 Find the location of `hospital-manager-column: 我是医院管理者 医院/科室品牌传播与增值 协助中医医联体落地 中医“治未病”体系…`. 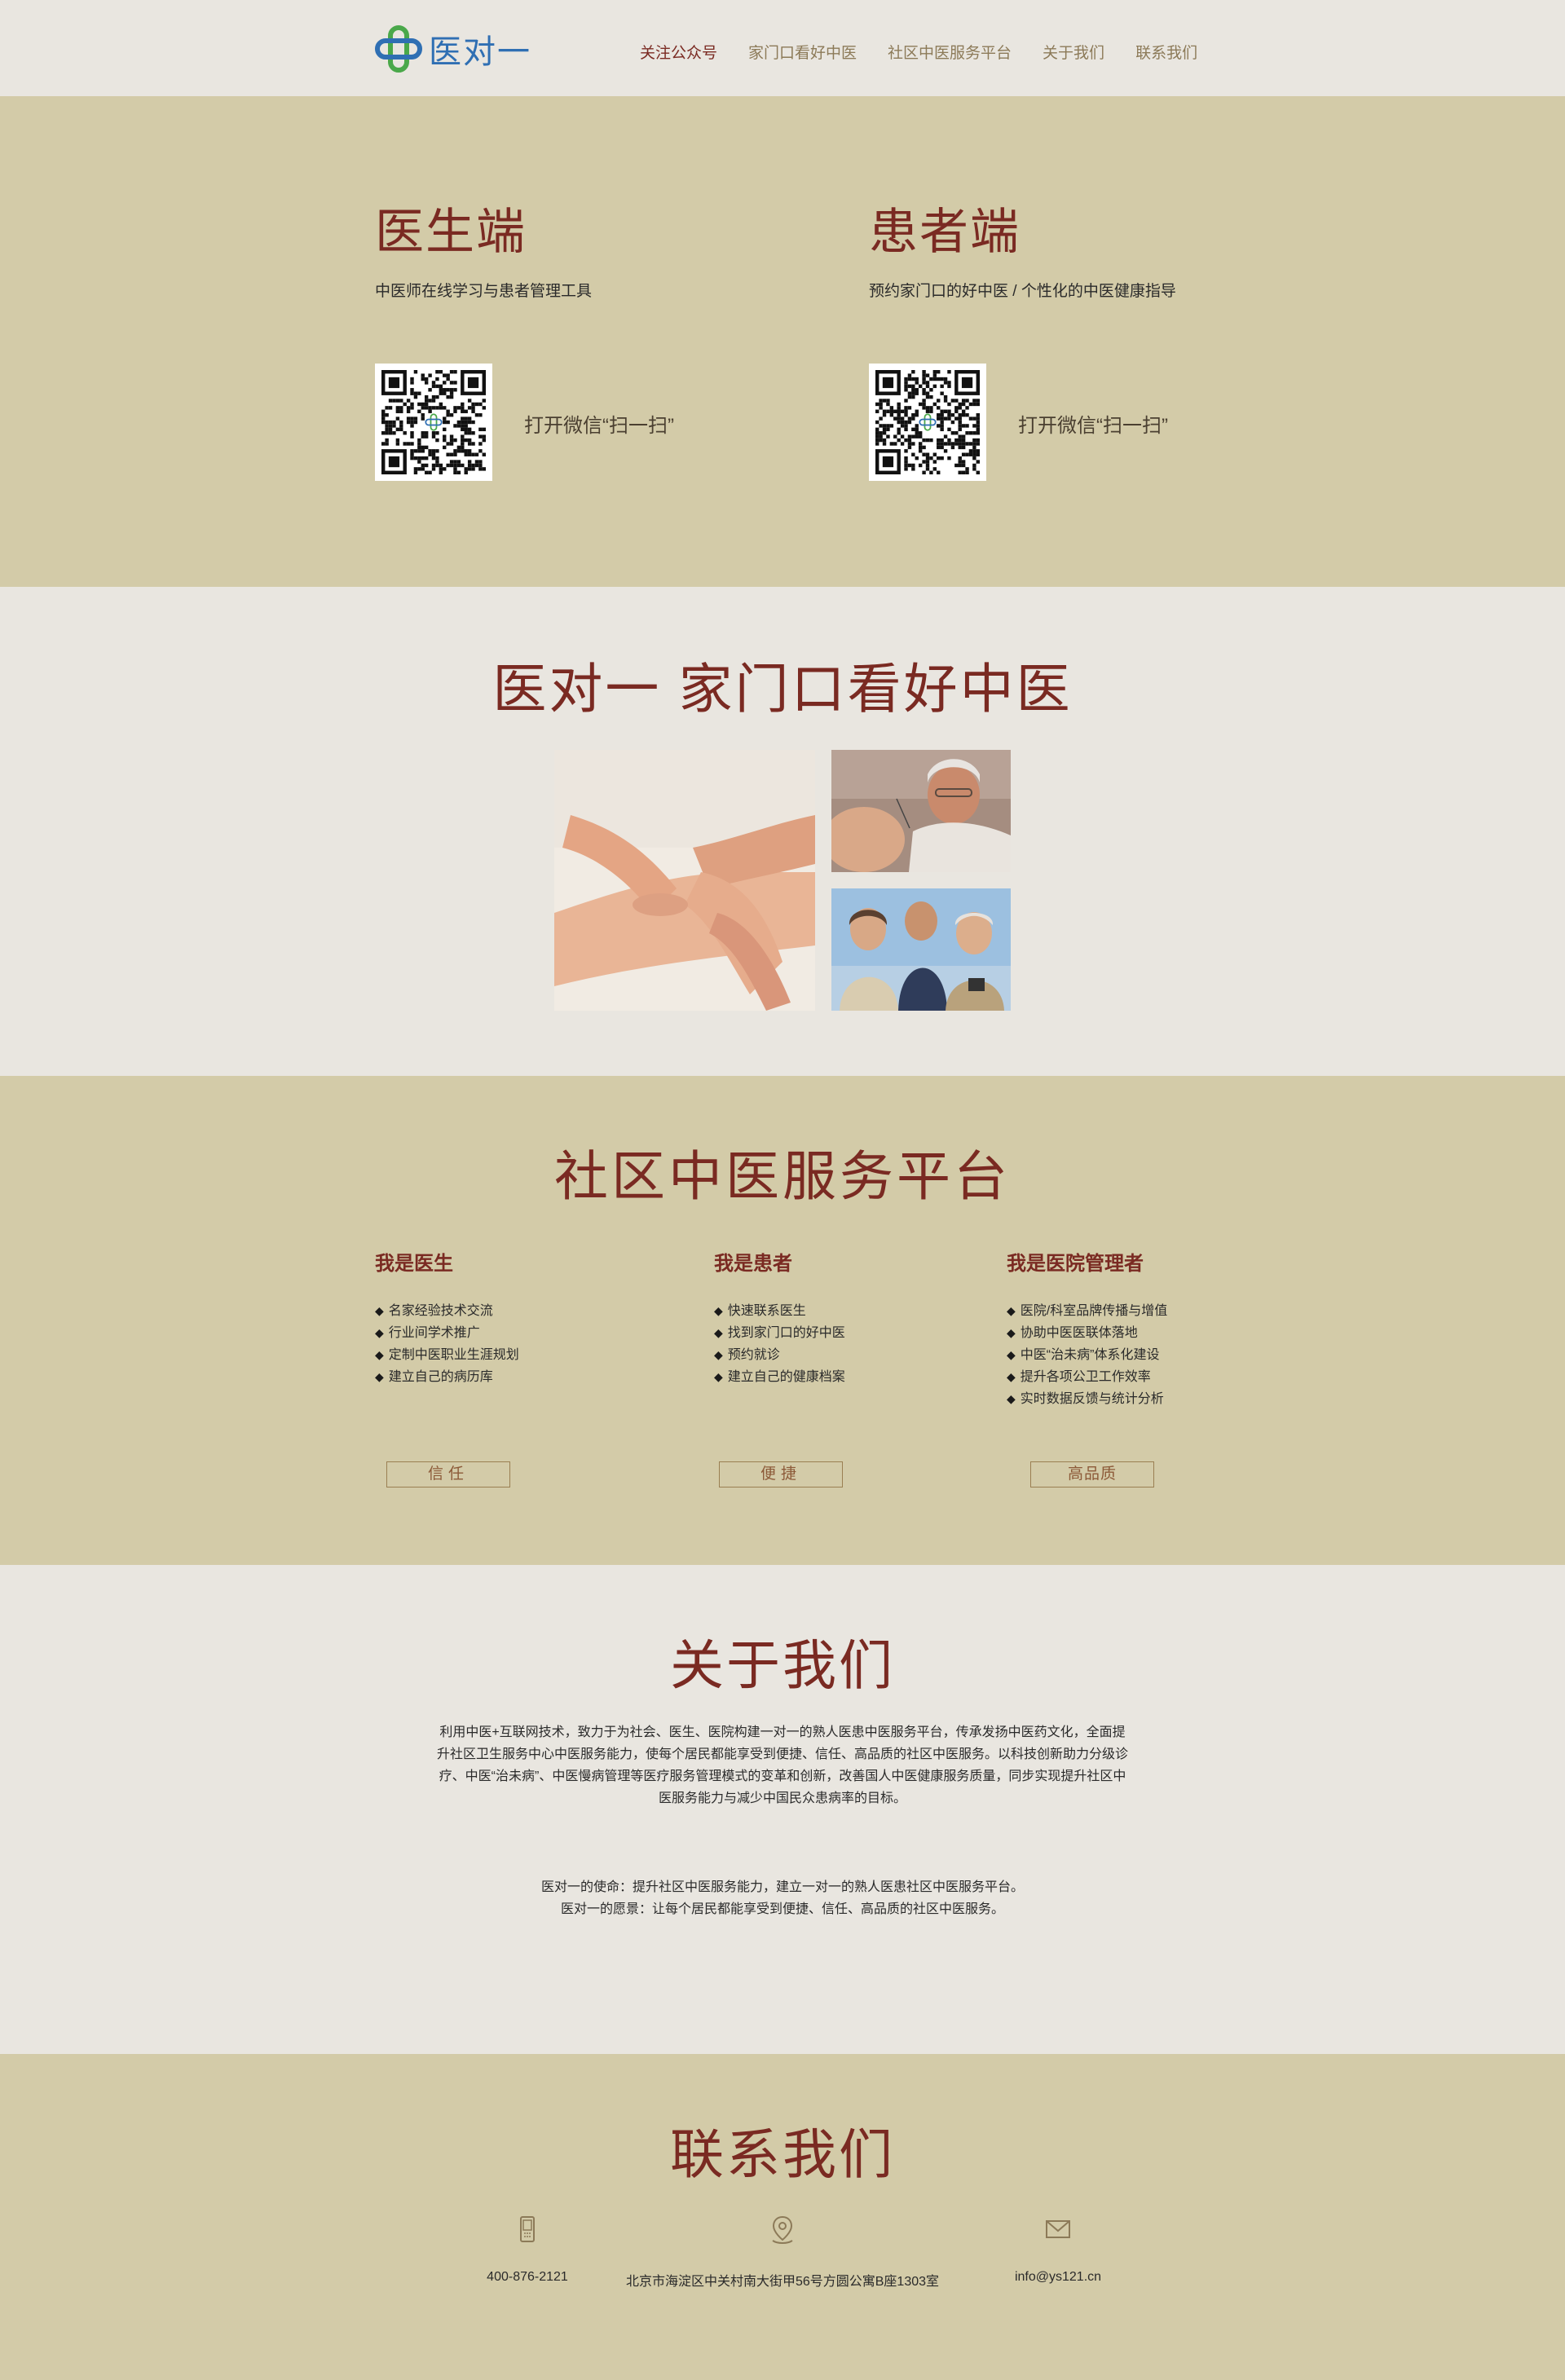

hospital-manager-column: 我是医院管理者 医院/科室品牌传播与增值 协助中医医联体落地 中医“治未病”体系… is located at coordinates (1129, 1328).